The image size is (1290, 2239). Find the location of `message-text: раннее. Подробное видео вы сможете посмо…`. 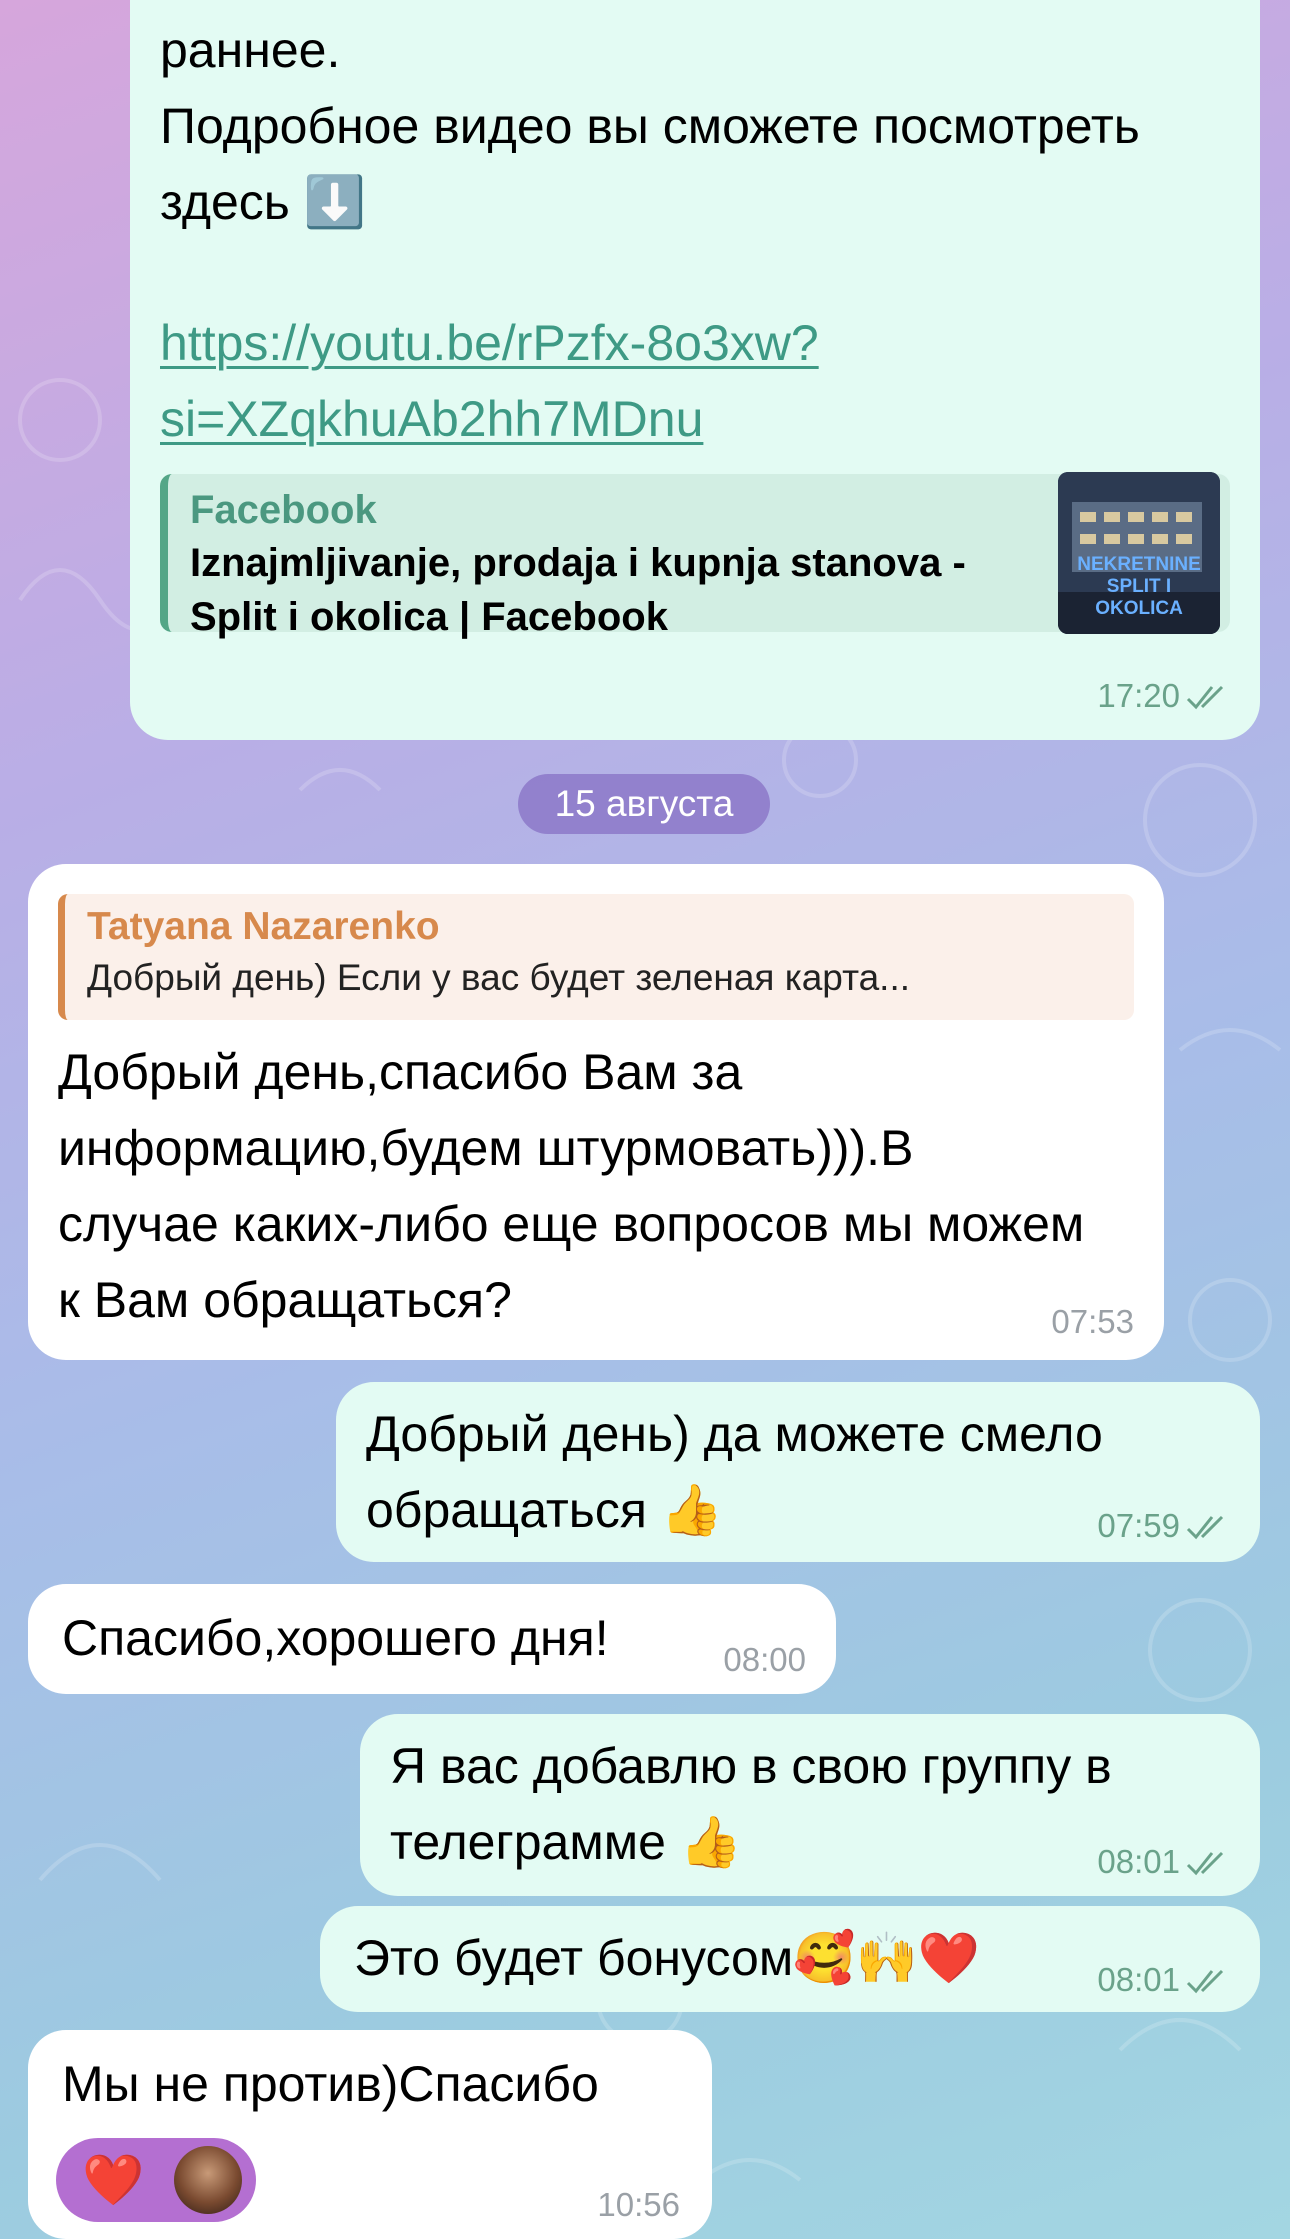

message-text: раннее. Подробное видео вы сможете посмо… is located at coordinates (650, 126).